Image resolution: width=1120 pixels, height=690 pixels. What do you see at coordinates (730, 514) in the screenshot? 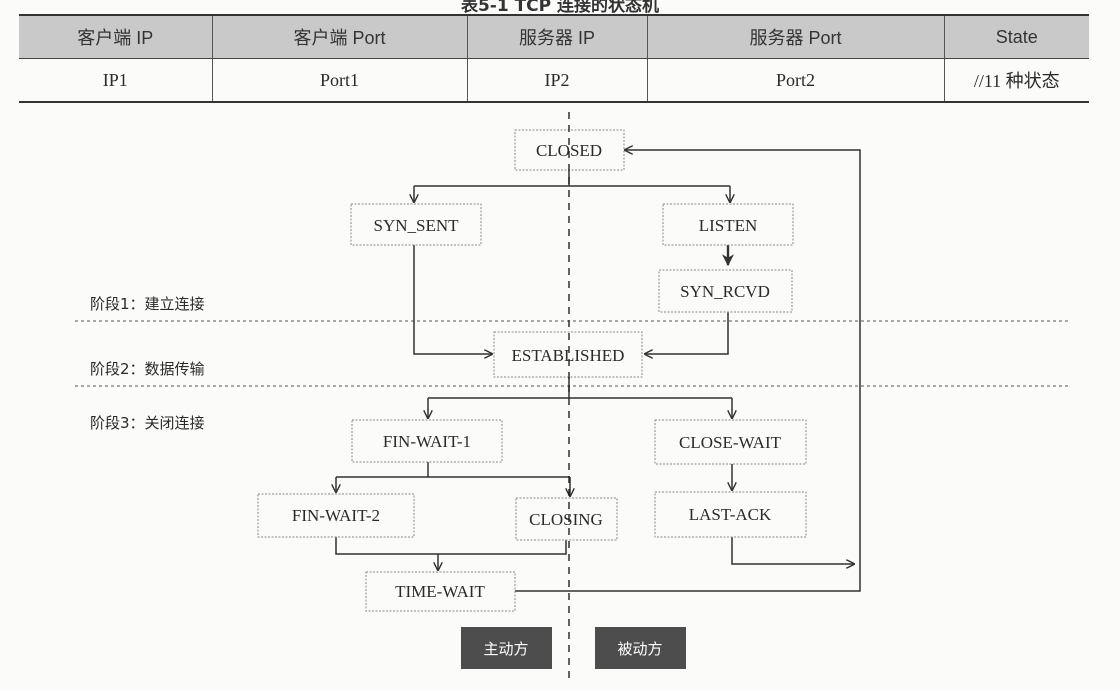
I see `state-label-last-ack: LAST-ACK` at bounding box center [730, 514].